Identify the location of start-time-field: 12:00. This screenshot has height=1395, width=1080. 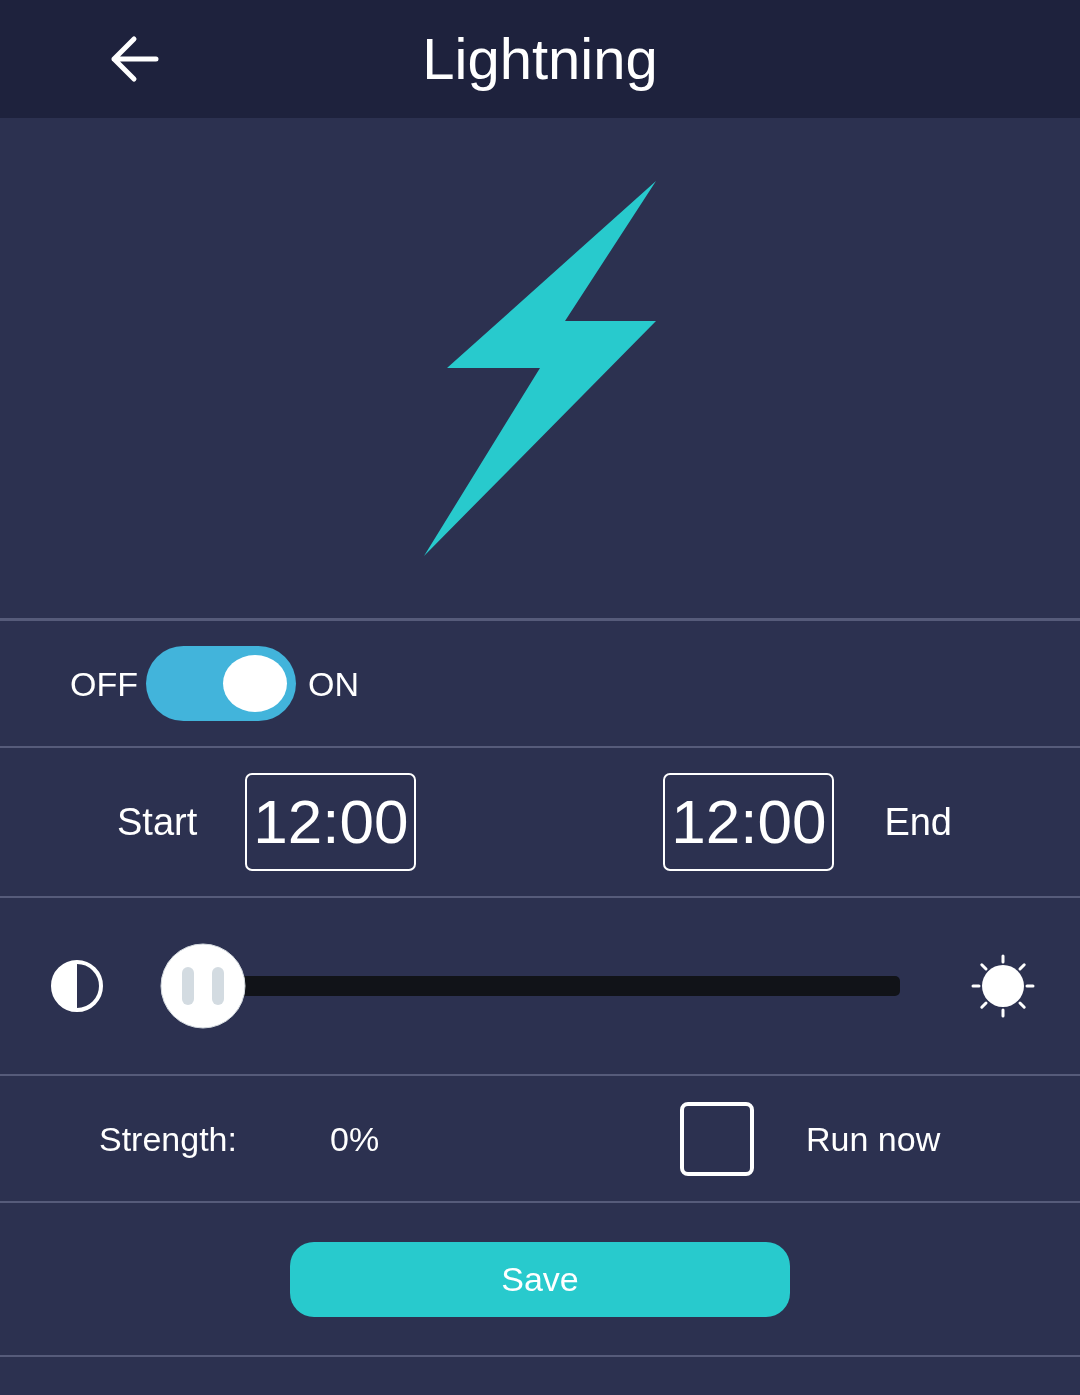
(331, 822).